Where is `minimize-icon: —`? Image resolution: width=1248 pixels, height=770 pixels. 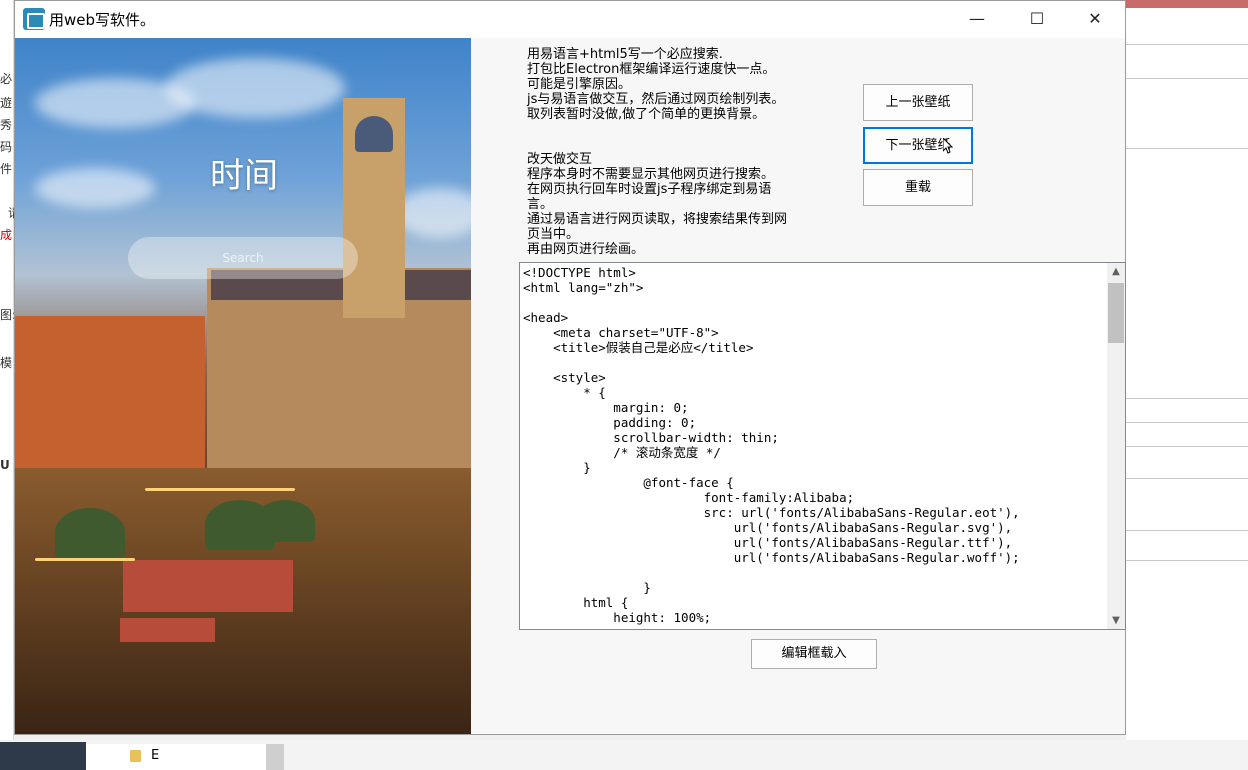 minimize-icon: — is located at coordinates (977, 18).